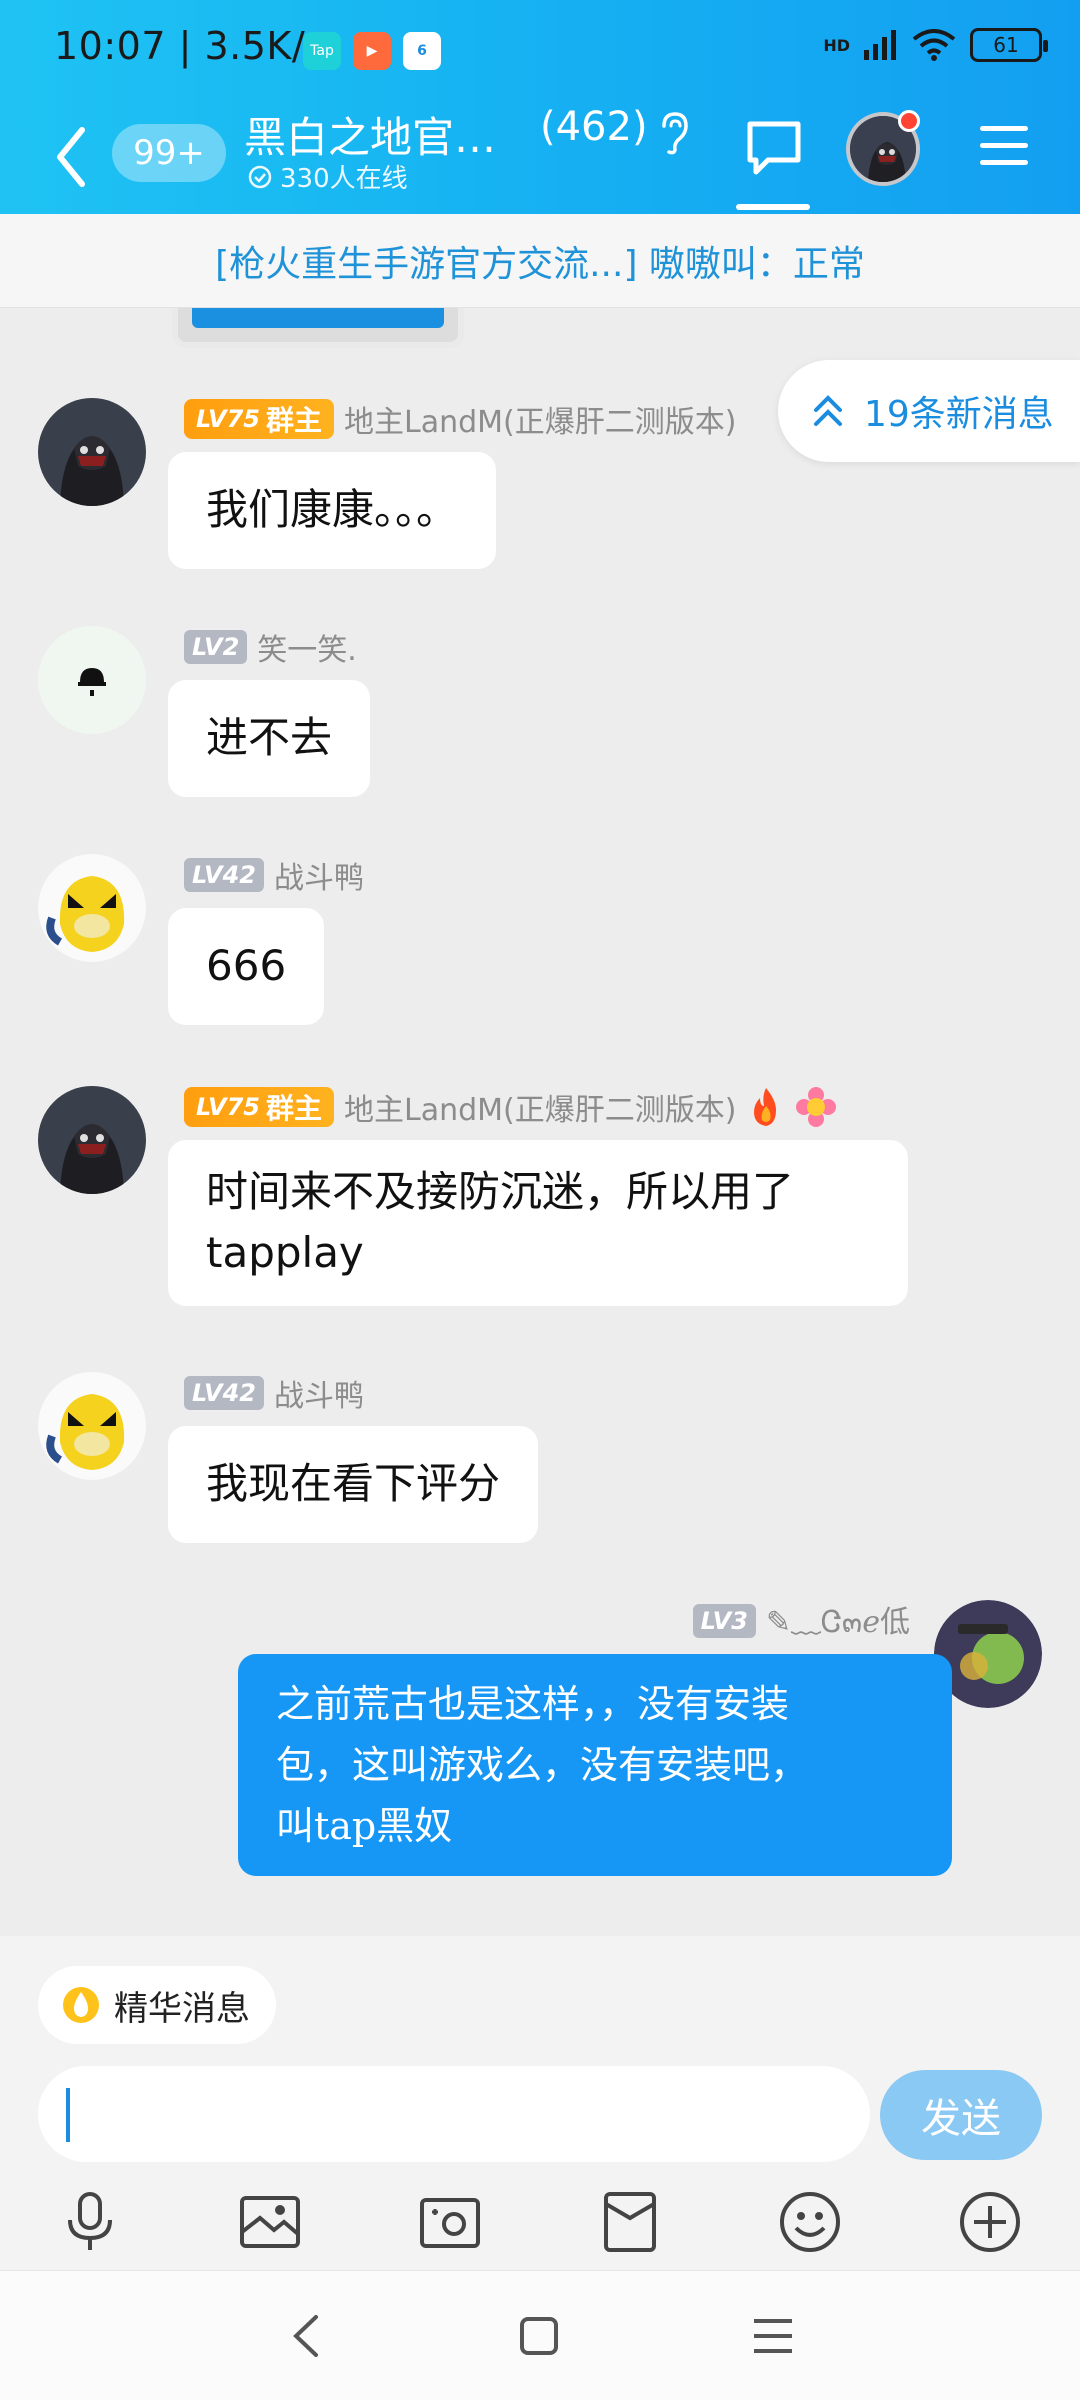  What do you see at coordinates (269, 738) in the screenshot?
I see `message-bubble: 进不去` at bounding box center [269, 738].